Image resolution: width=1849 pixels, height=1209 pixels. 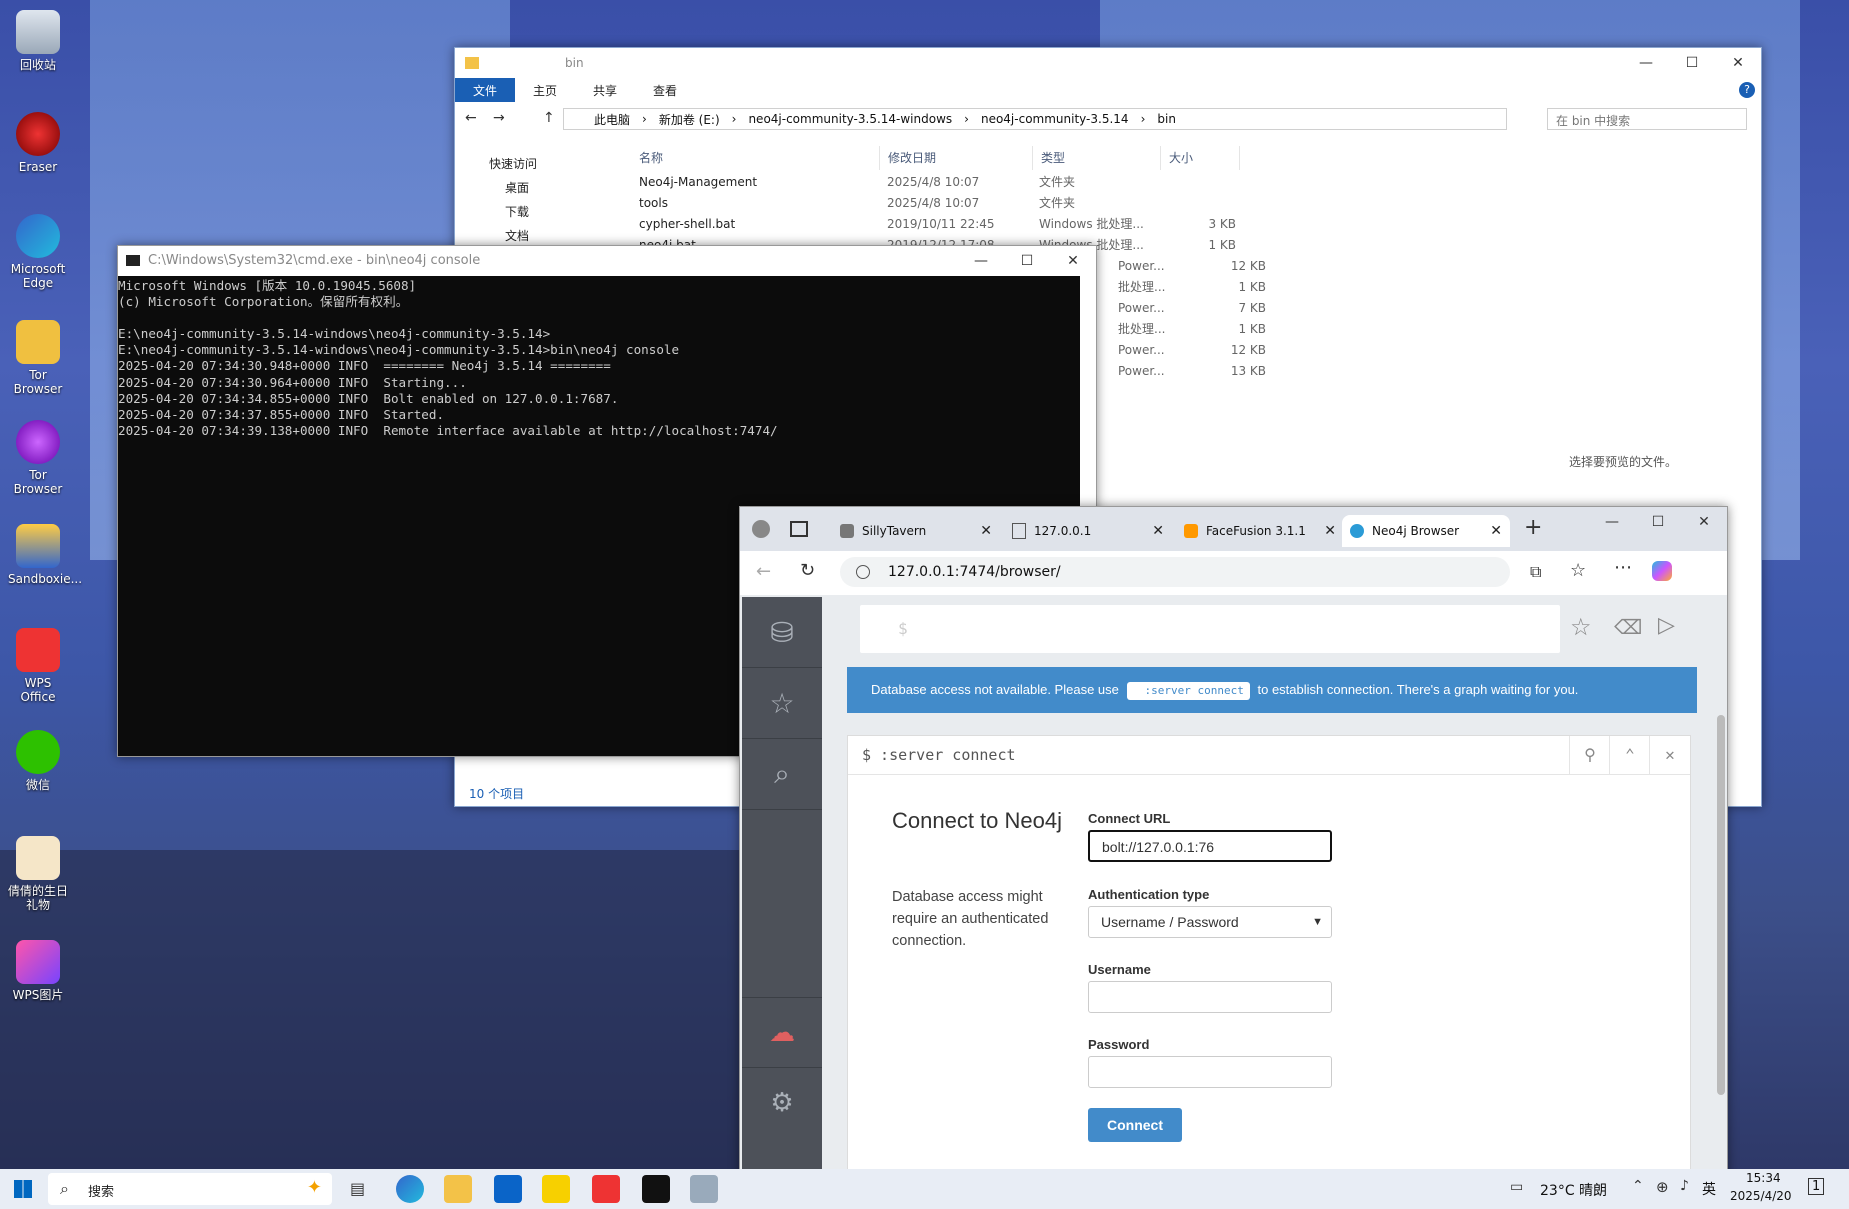 What do you see at coordinates (850, 119) in the screenshot?
I see `breadcrumb-item: neo4j-community-3.5.14-windows` at bounding box center [850, 119].